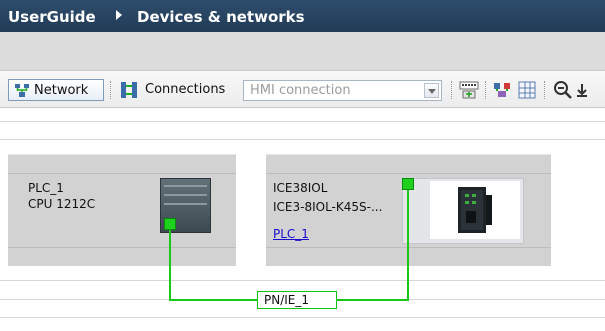  Describe the element at coordinates (469, 90) in the screenshot. I see `show-names-icon` at that location.